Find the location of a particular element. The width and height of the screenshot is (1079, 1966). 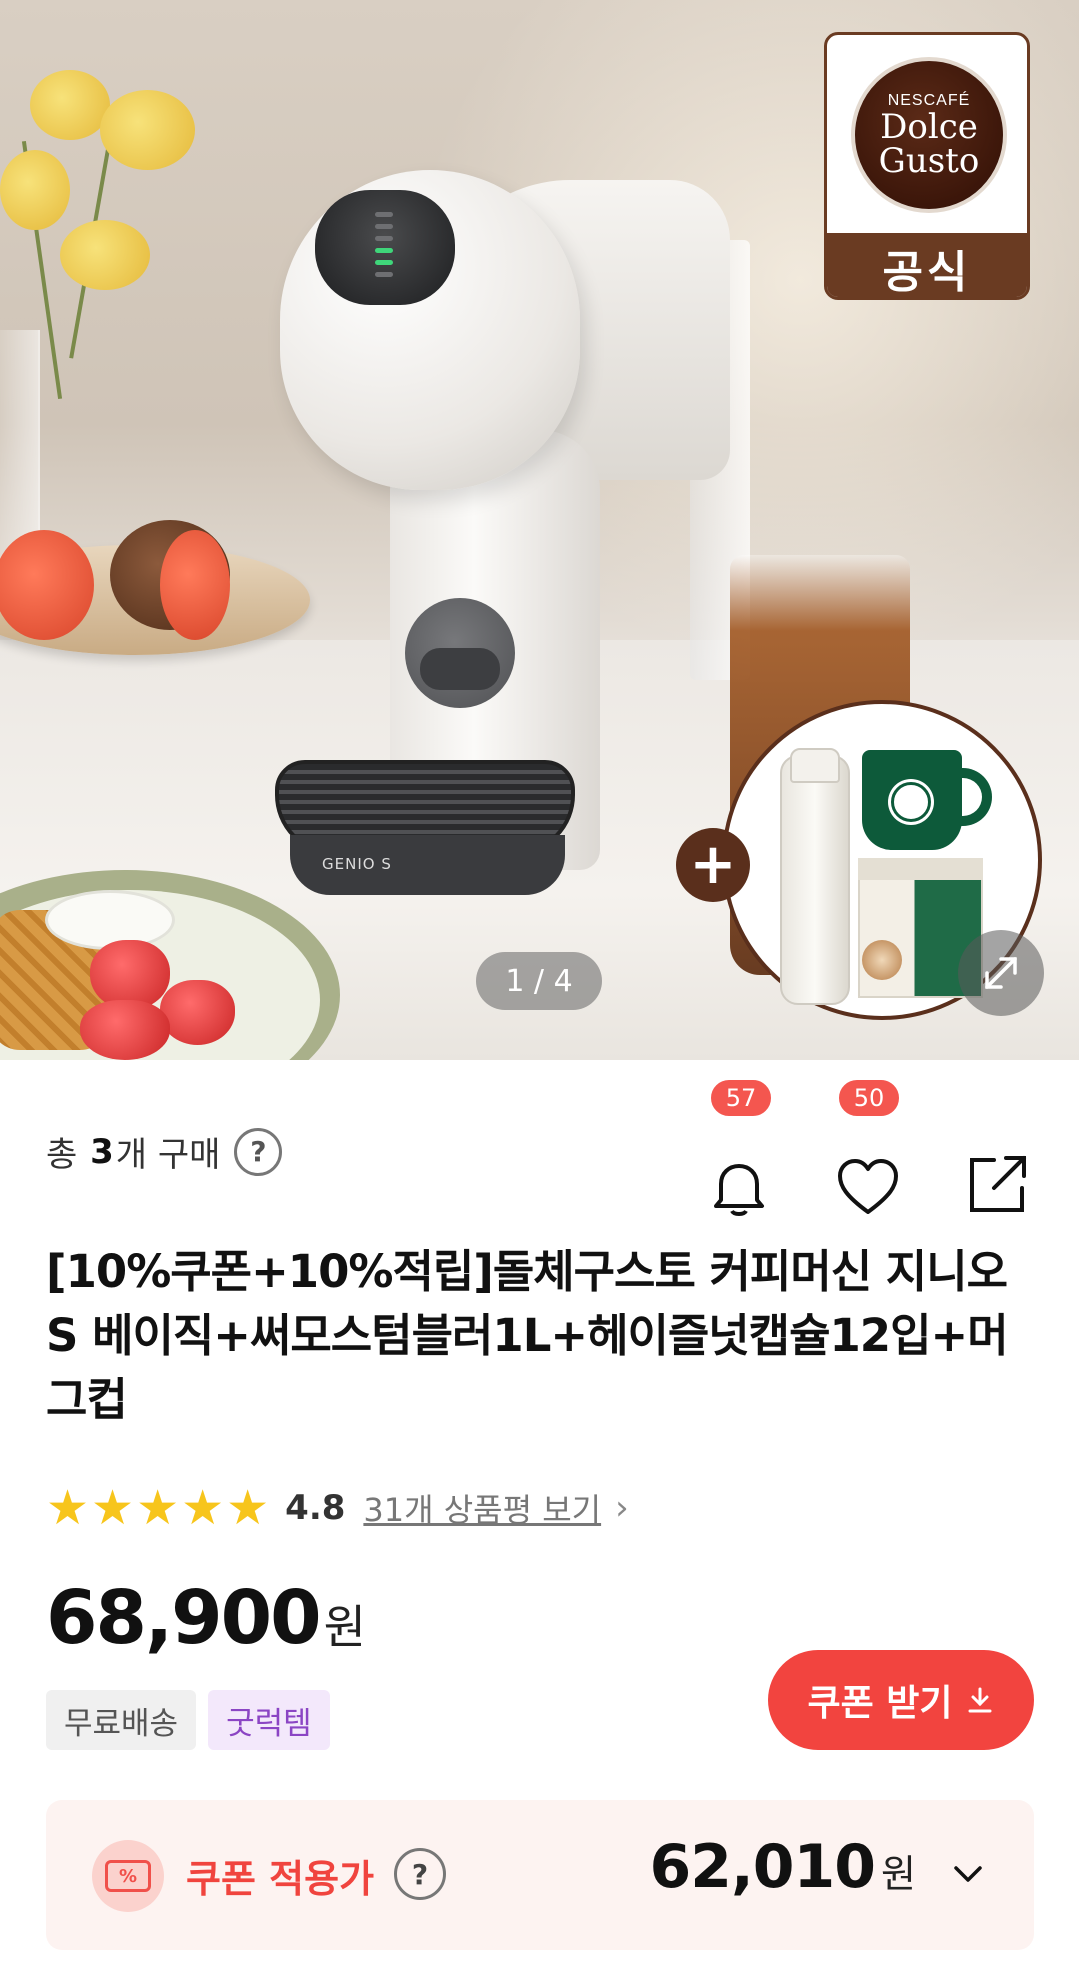

alarm-button is located at coordinates (739, 1169).